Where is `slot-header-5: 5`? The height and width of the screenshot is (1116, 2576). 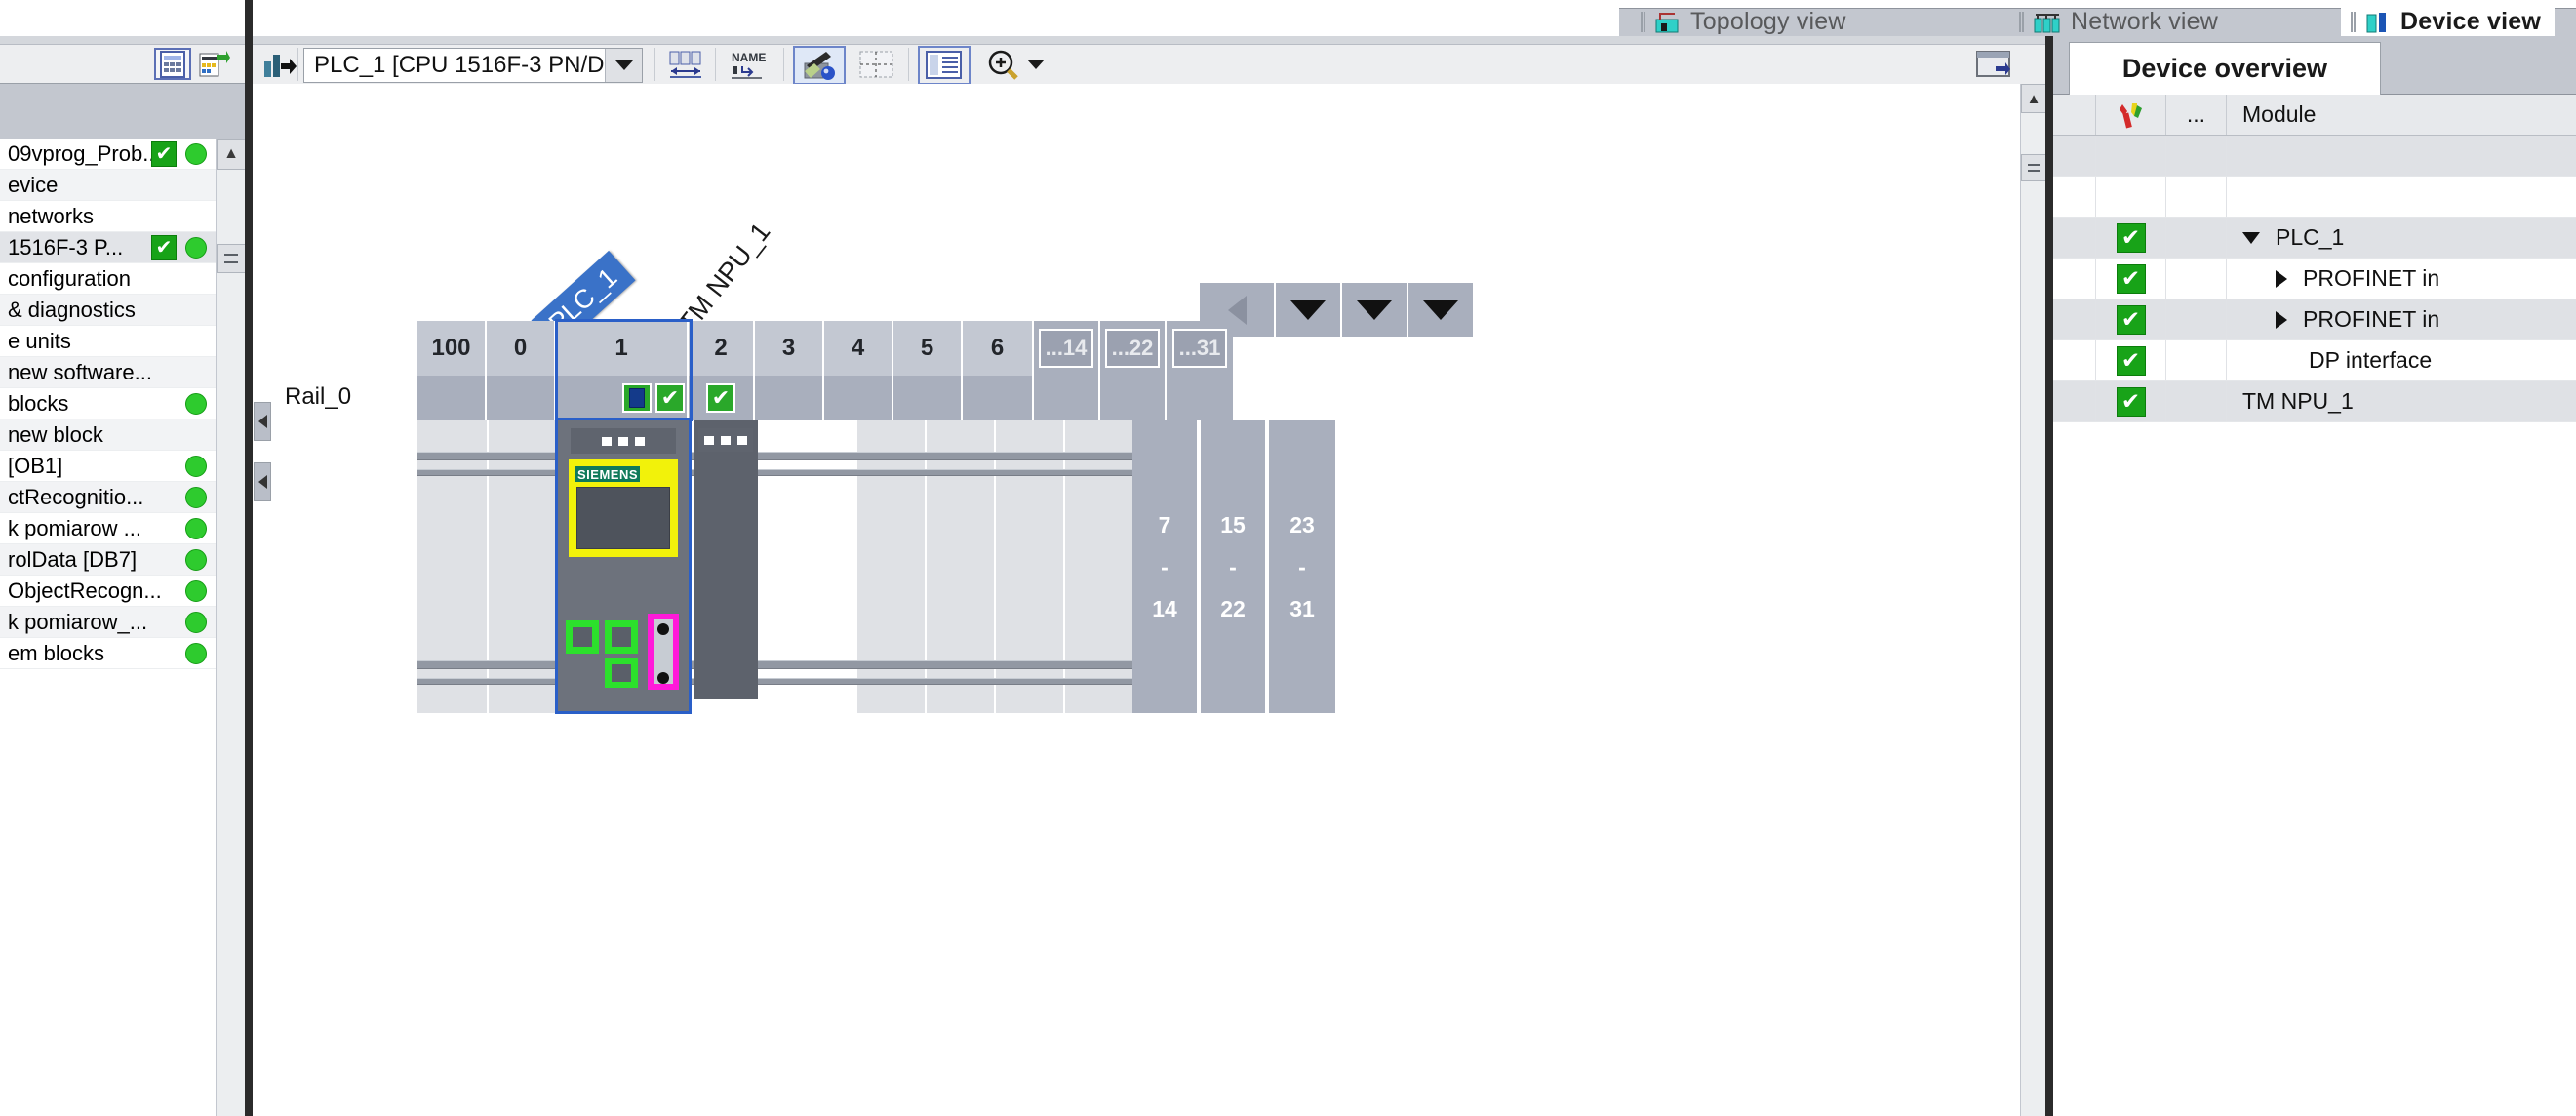
slot-header-5: 5 is located at coordinates (928, 348).